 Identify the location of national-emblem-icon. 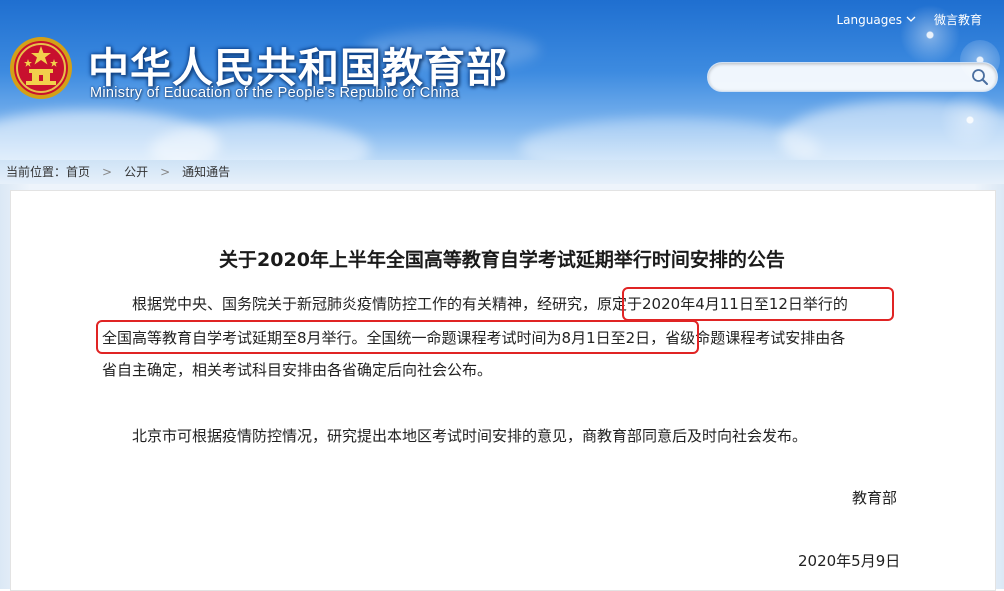
(41, 68).